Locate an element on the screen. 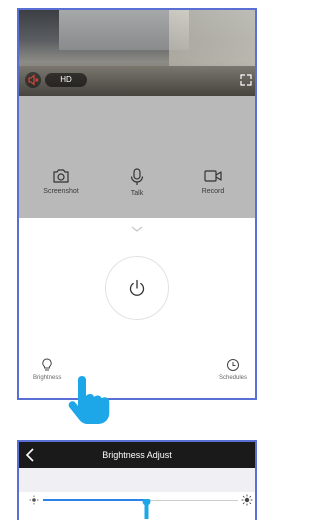 This screenshot has width=320, height=520. brightness-slider-fill is located at coordinates (94, 500).